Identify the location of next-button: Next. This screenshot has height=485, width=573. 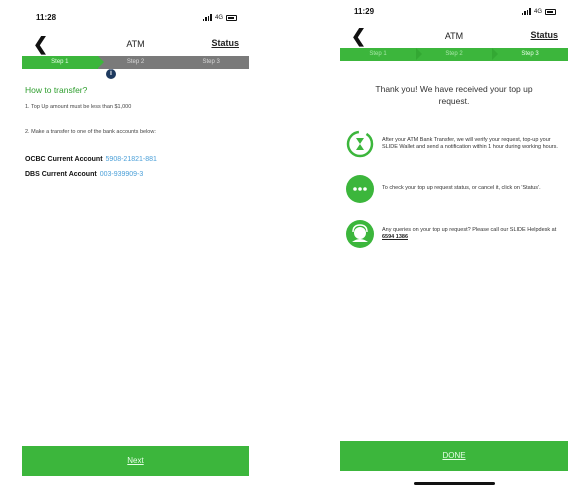
(135, 461).